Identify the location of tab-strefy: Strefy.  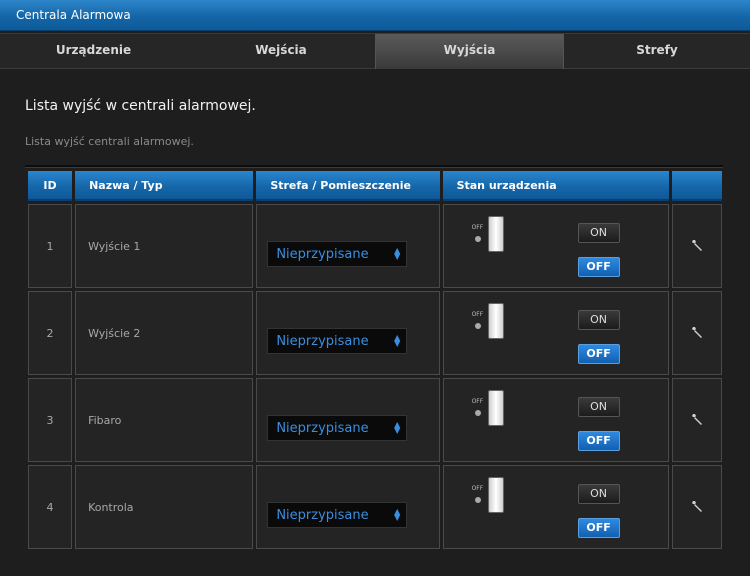
(657, 51).